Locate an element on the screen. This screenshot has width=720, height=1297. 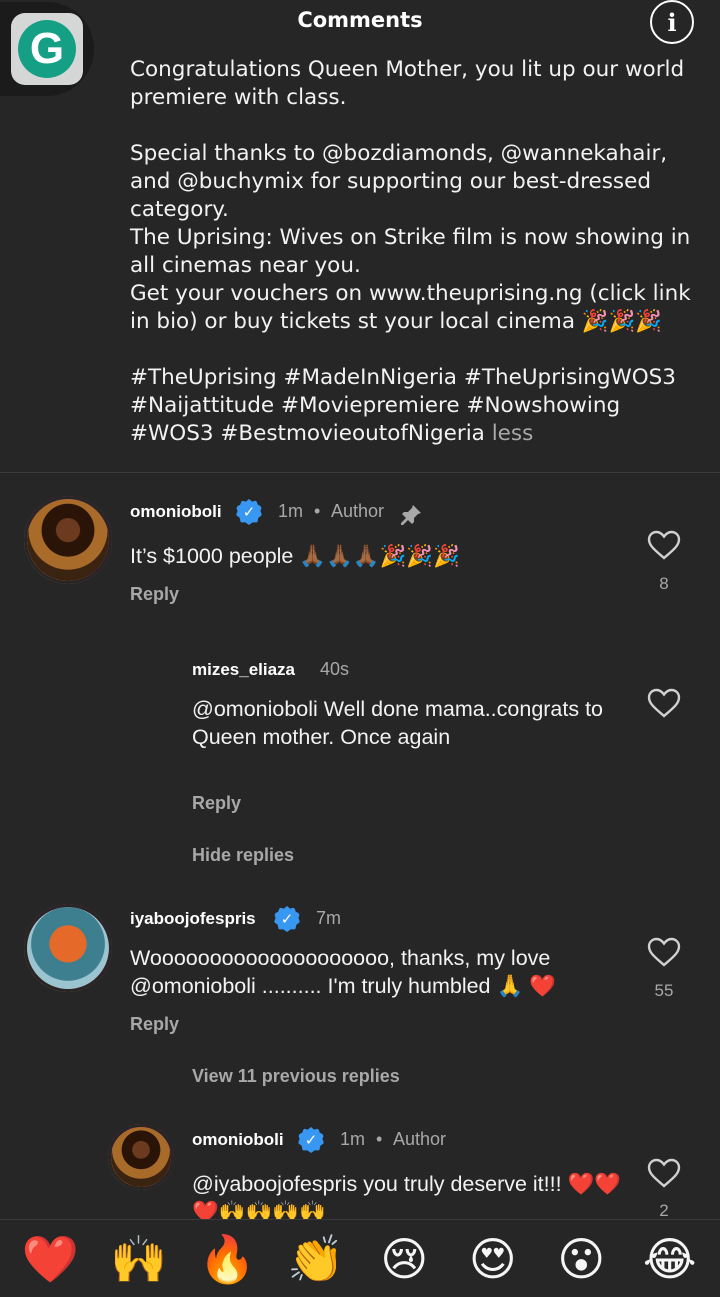
g-logo-icon: G is located at coordinates (47, 49).